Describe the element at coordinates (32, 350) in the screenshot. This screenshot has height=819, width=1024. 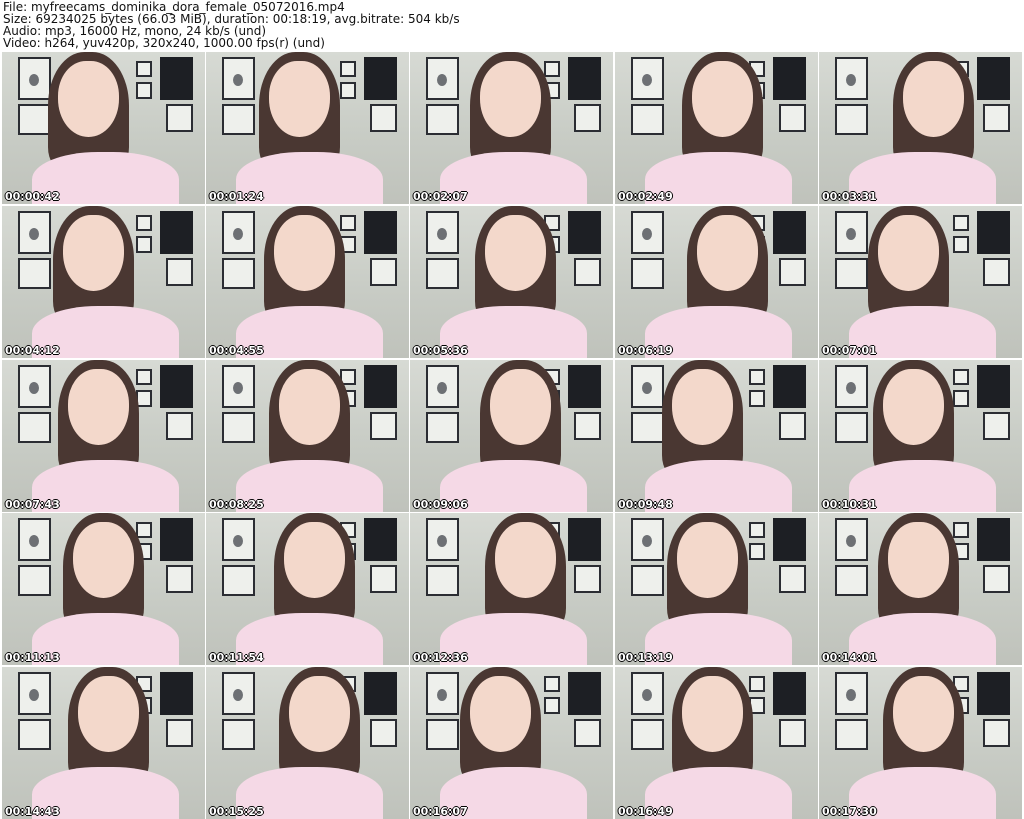
I see `timestamp-label: 00:04:12` at that location.